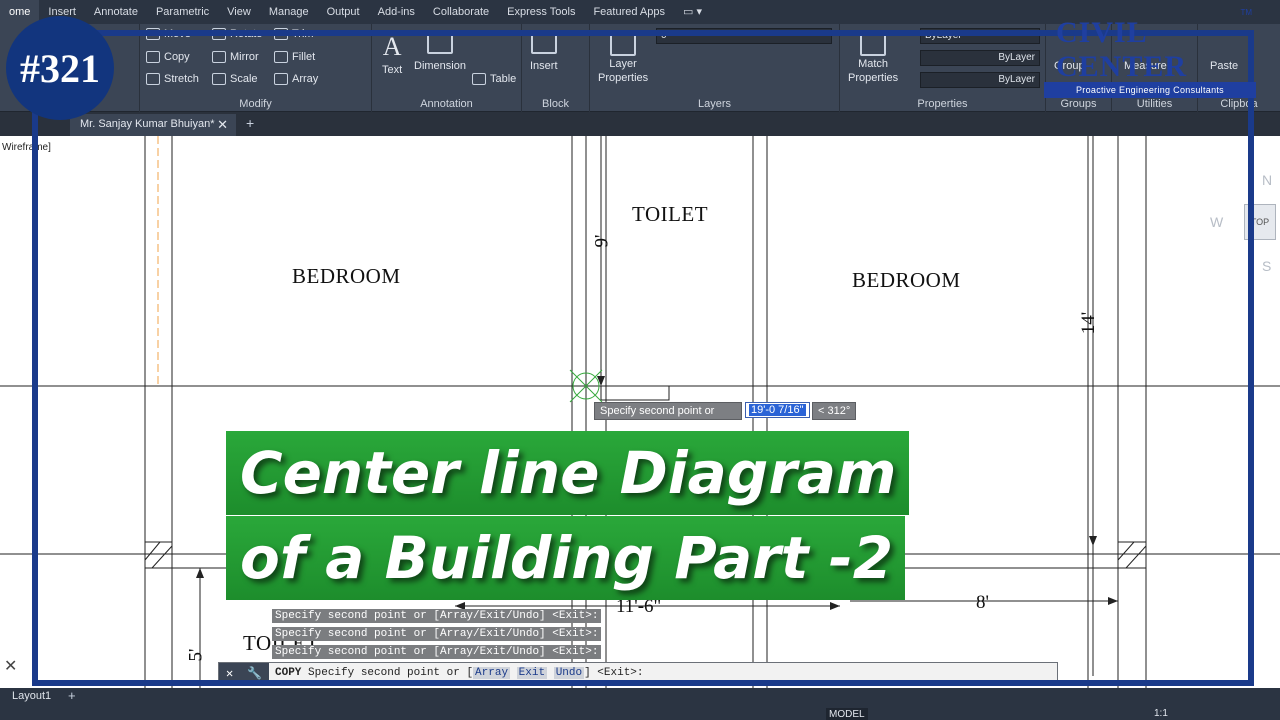 Image resolution: width=1280 pixels, height=720 pixels. Describe the element at coordinates (116, 12) in the screenshot. I see `tab-annotate: Annotate` at that location.